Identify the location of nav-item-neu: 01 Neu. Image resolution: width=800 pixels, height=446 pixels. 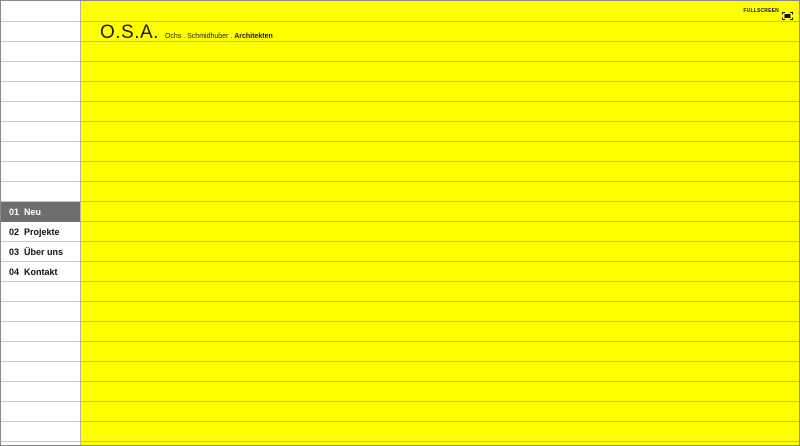
(40, 212).